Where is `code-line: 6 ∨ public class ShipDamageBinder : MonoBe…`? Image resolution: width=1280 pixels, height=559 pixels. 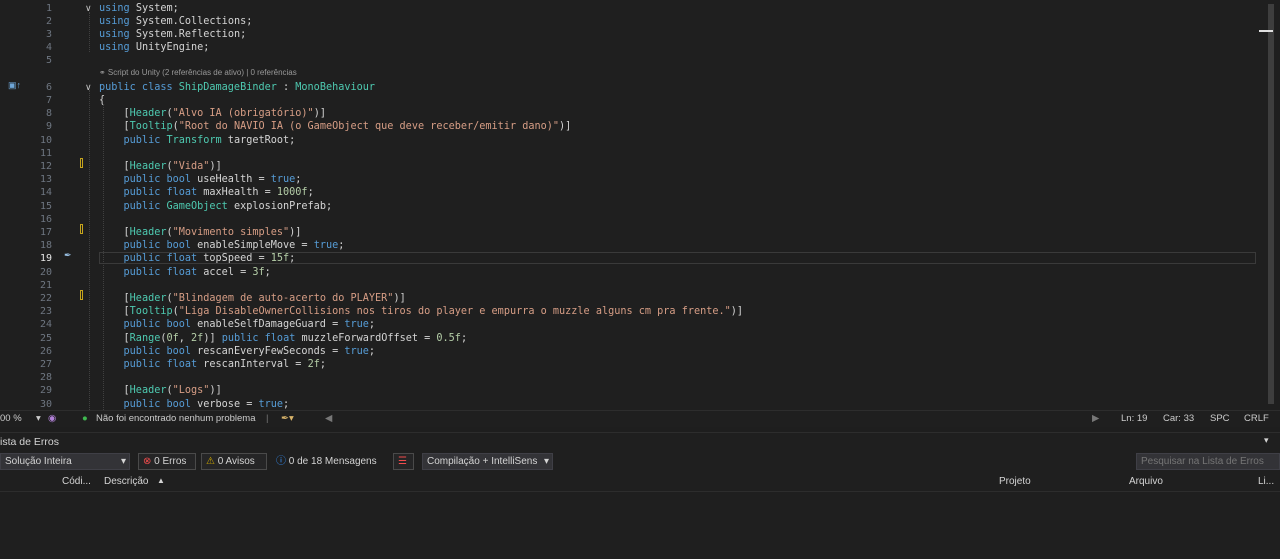
code-line: 6 ∨ public class ShipDamageBinder : MonoBe… is located at coordinates (628, 87).